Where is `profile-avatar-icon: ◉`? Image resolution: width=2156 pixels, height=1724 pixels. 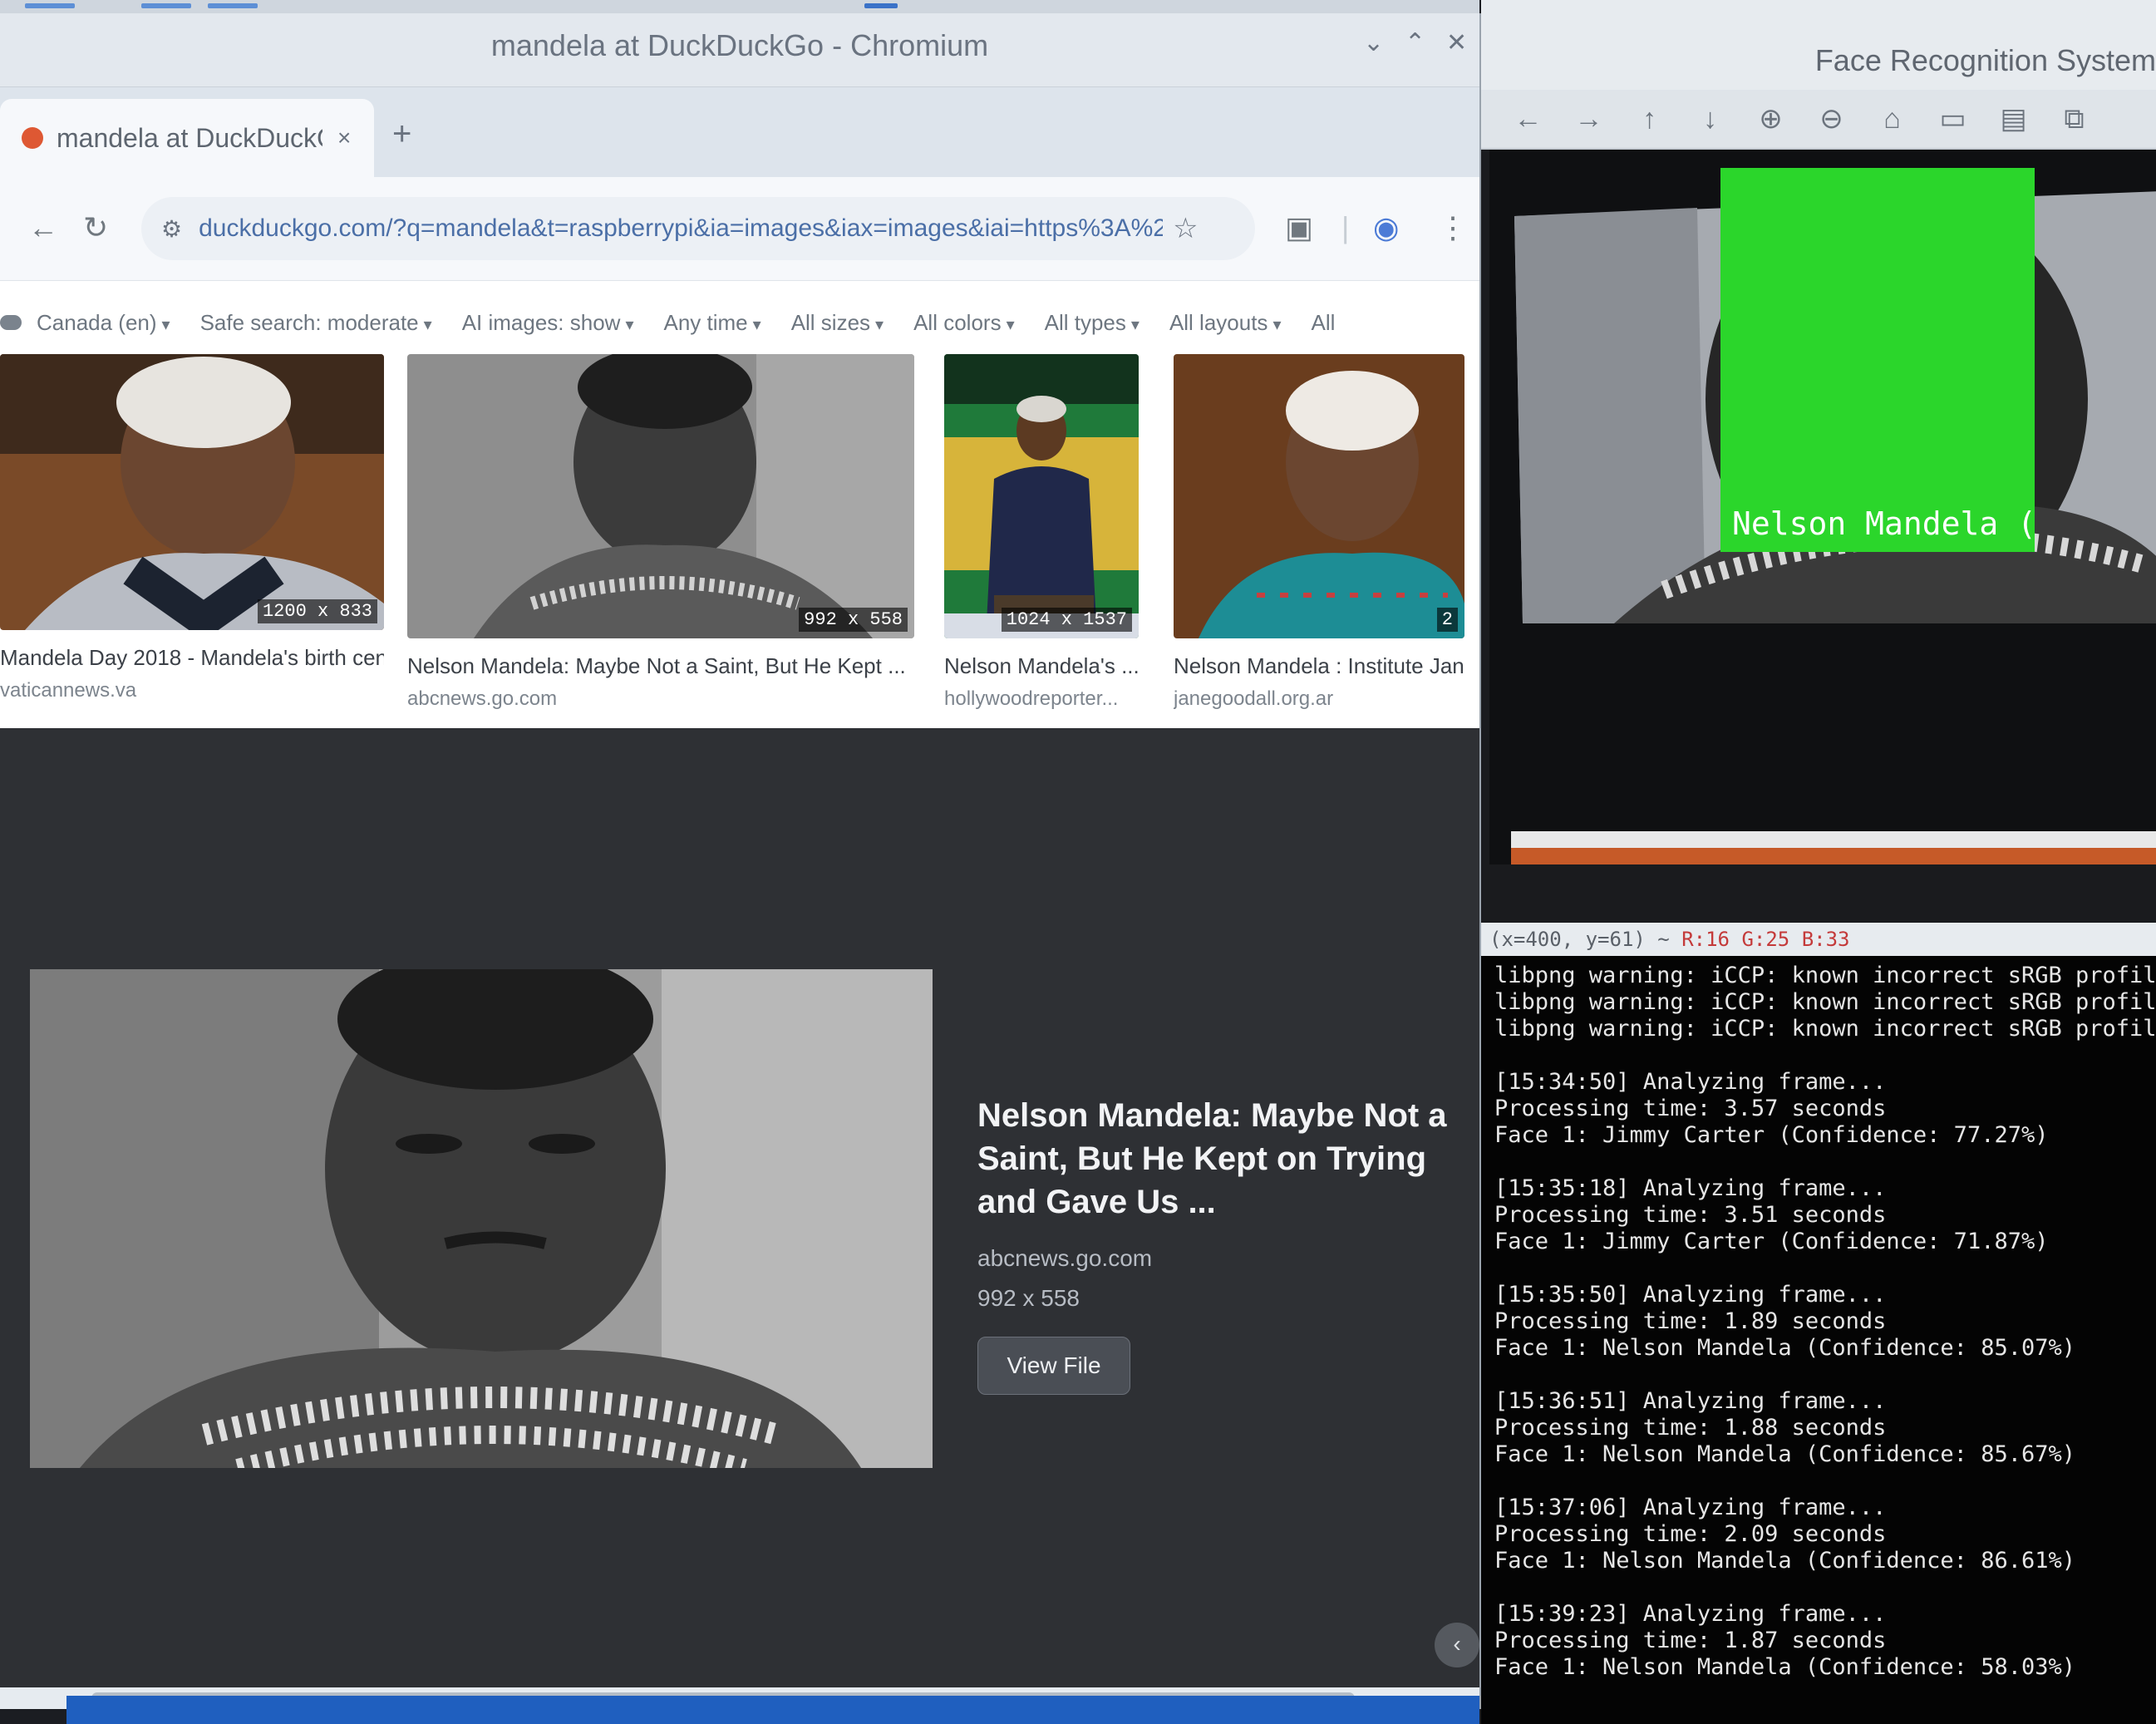
profile-avatar-icon: ◉ is located at coordinates (1386, 227).